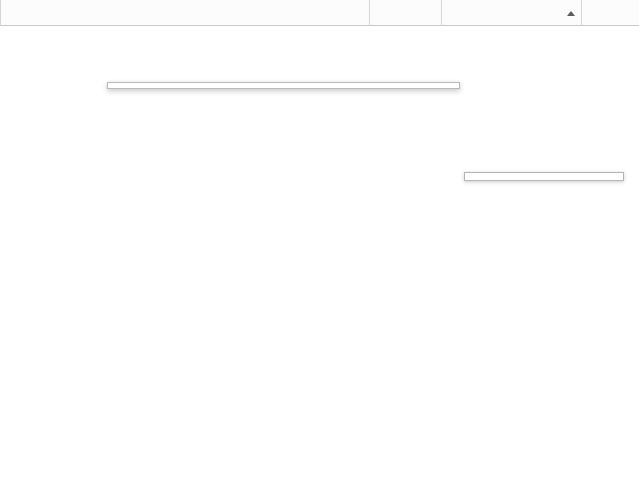 The image size is (639, 501). Describe the element at coordinates (570, 13) in the screenshot. I see `sort-ascending-icon` at that location.